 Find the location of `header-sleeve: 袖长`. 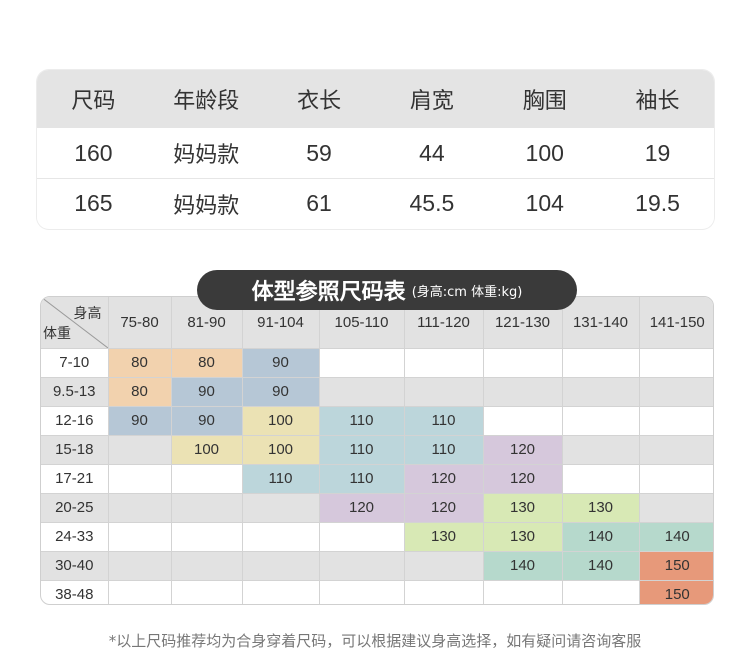

header-sleeve: 袖长 is located at coordinates (657, 101).